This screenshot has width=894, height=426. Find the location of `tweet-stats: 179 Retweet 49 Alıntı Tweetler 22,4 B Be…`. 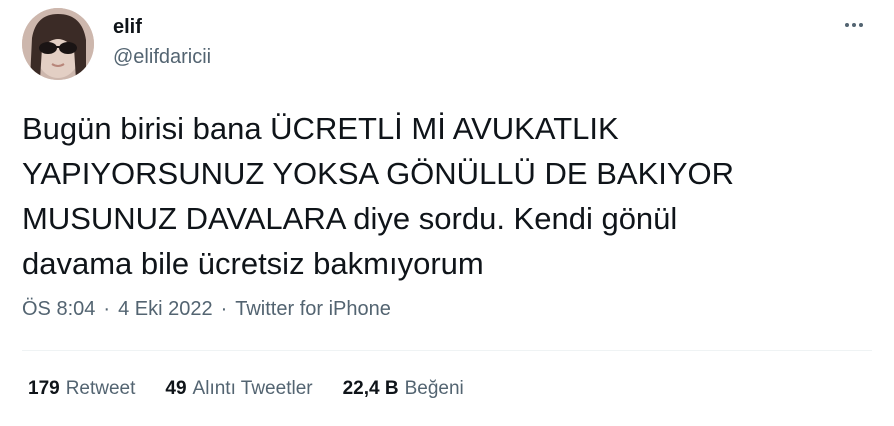

tweet-stats: 179 Retweet 49 Alıntı Tweetler 22,4 B Be… is located at coordinates (246, 389).